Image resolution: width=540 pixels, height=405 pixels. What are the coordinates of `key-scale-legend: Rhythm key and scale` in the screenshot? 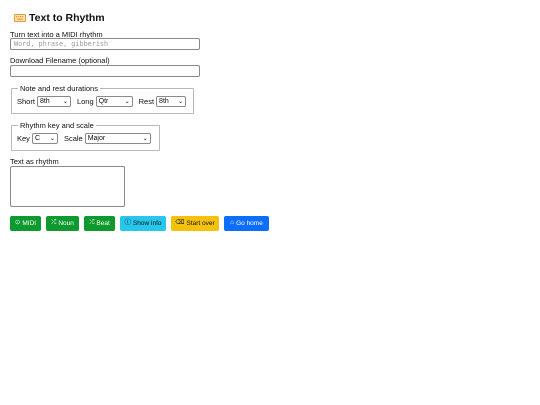 It's located at (57, 125).